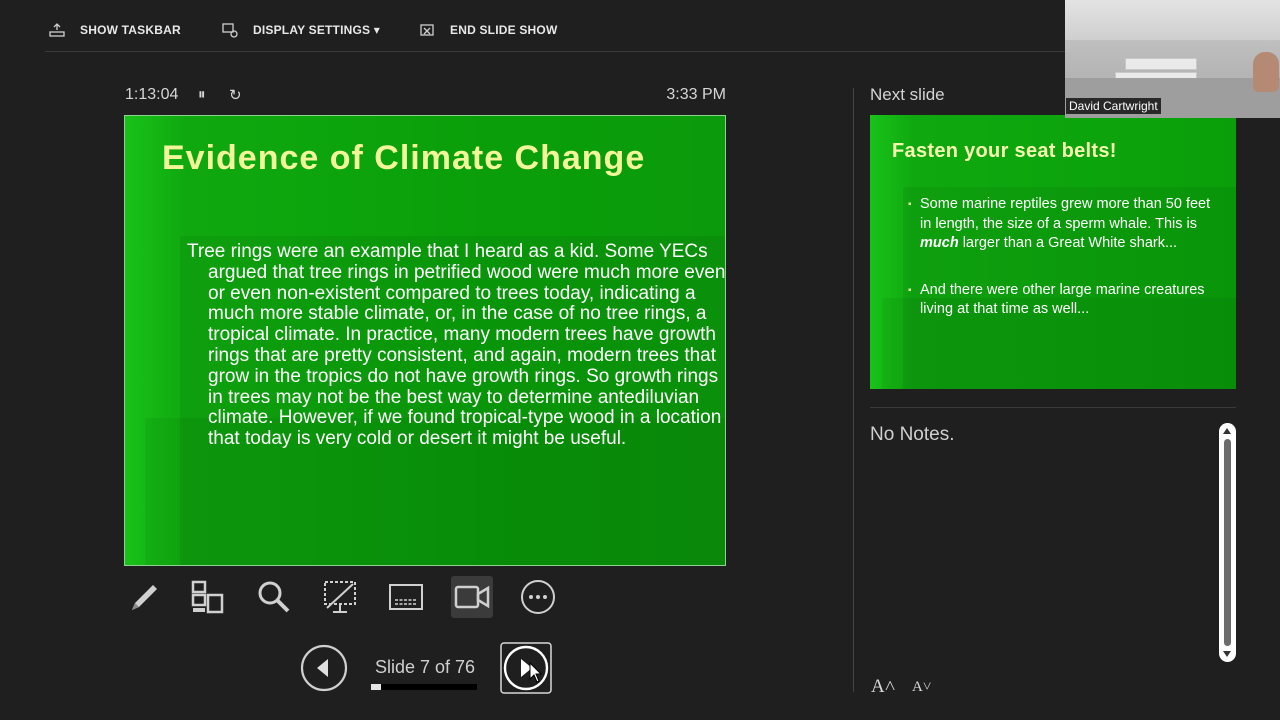 The width and height of the screenshot is (1280, 720). Describe the element at coordinates (230, 30) in the screenshot. I see `display-settings-icon` at that location.